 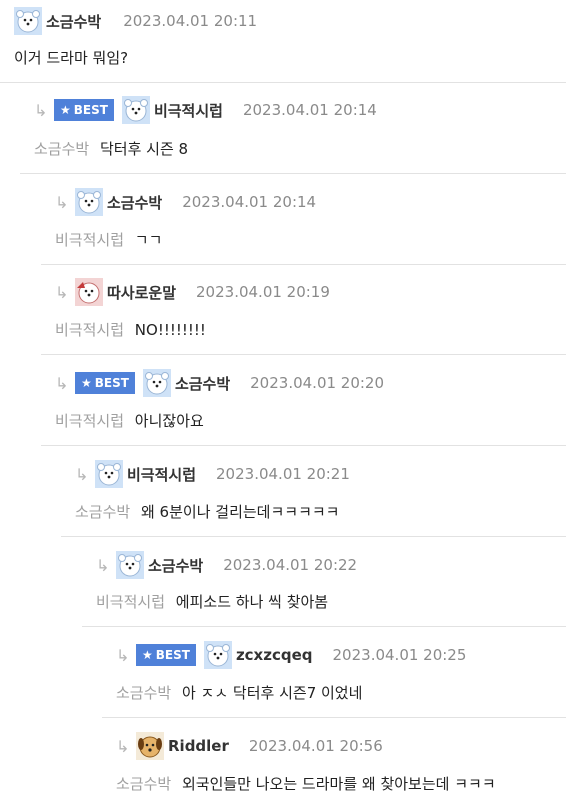 I want to click on comment-body: 소금수박 외국인들만 나오는 드라마를 왜 찾아보는데 ㅋㅋㅋ, so click(x=306, y=783).